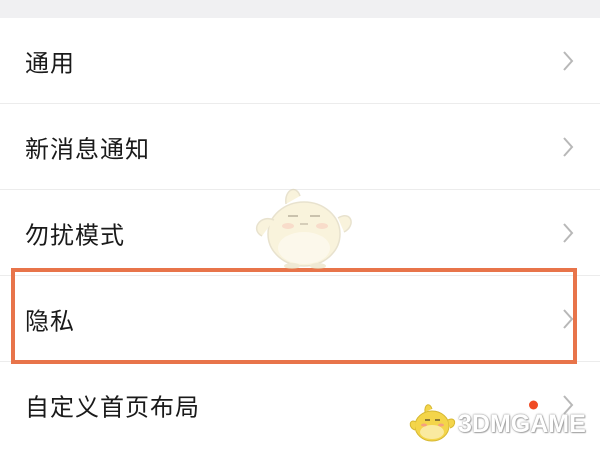  Describe the element at coordinates (300, 9) in the screenshot. I see `top-bar` at that location.